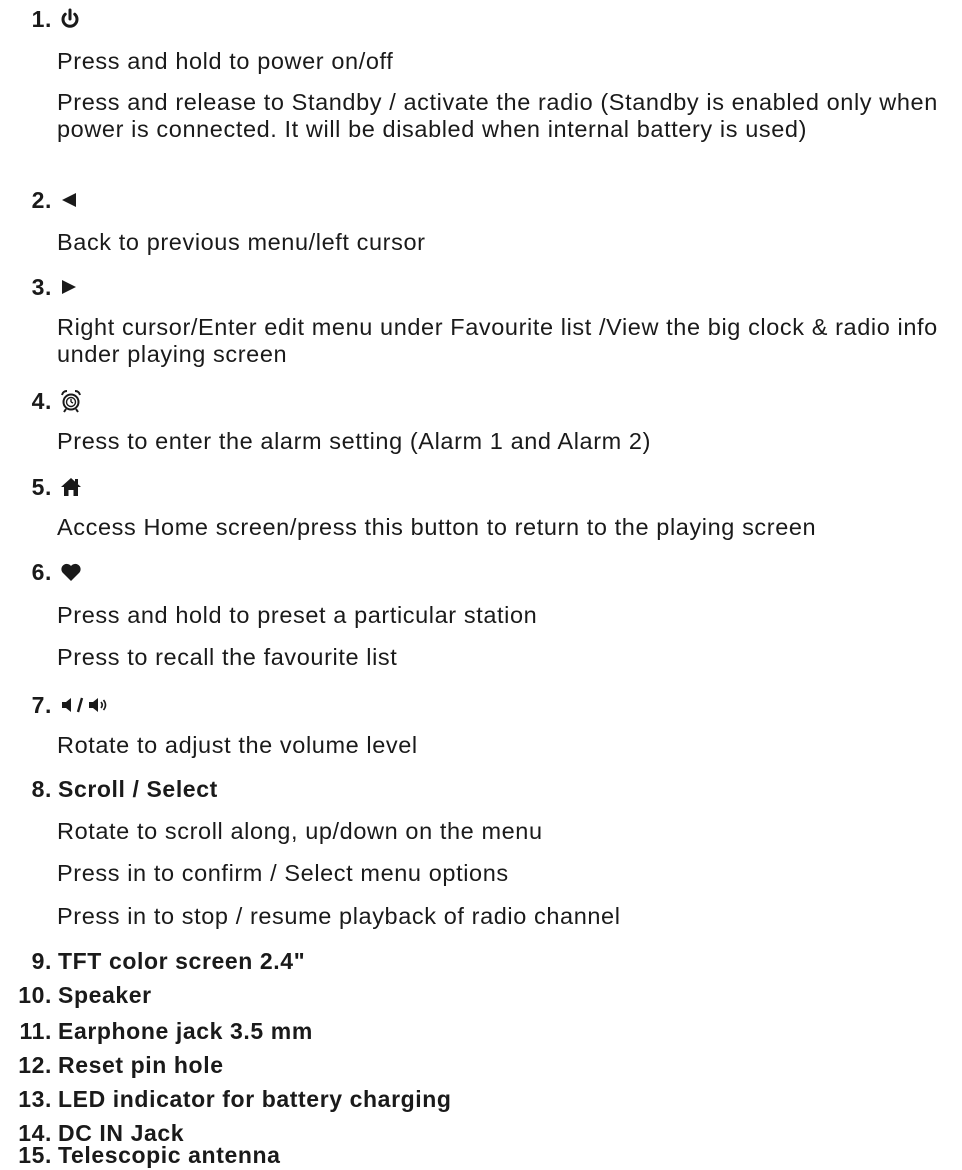 The image size is (962, 1170). I want to click on item-number: 10., so click(35, 995).